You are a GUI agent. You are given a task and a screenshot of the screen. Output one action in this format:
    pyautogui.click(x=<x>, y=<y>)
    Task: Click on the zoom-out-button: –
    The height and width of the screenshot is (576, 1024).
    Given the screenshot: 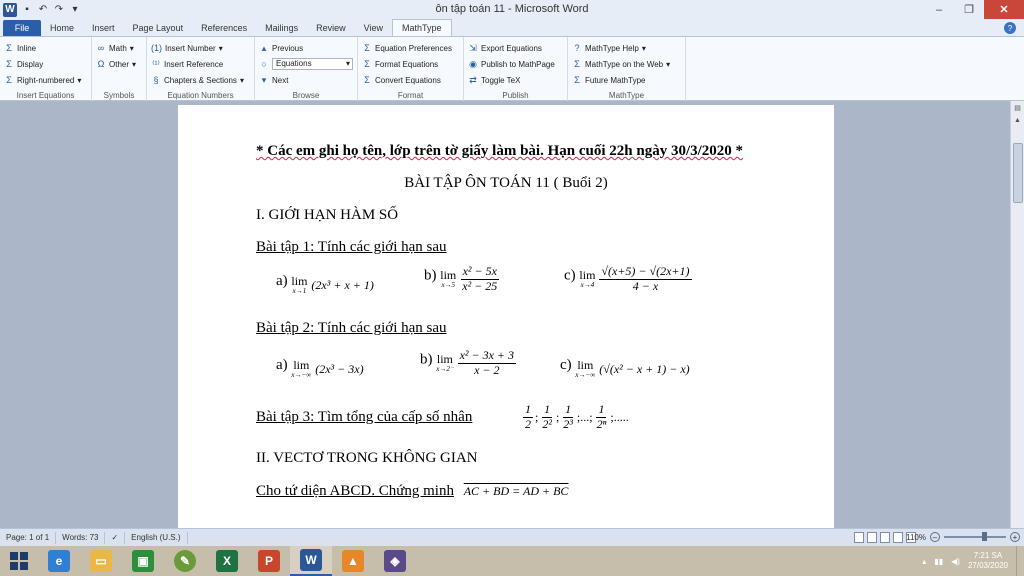 What is the action you would take?
    pyautogui.click(x=935, y=537)
    